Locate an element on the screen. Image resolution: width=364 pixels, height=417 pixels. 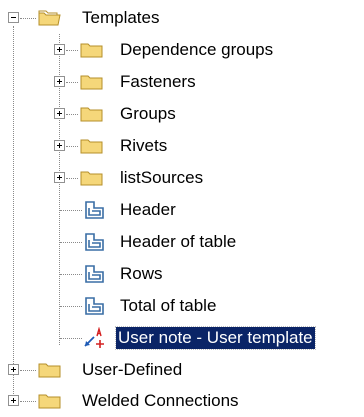
tree-node-label: Dependence groups is located at coordinates (196, 50).